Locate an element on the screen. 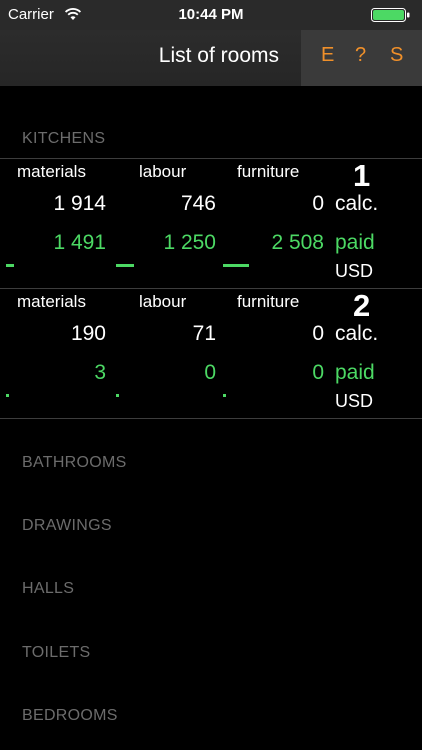 This screenshot has height=750, width=422. status-time: 10:44 PM is located at coordinates (211, 14).